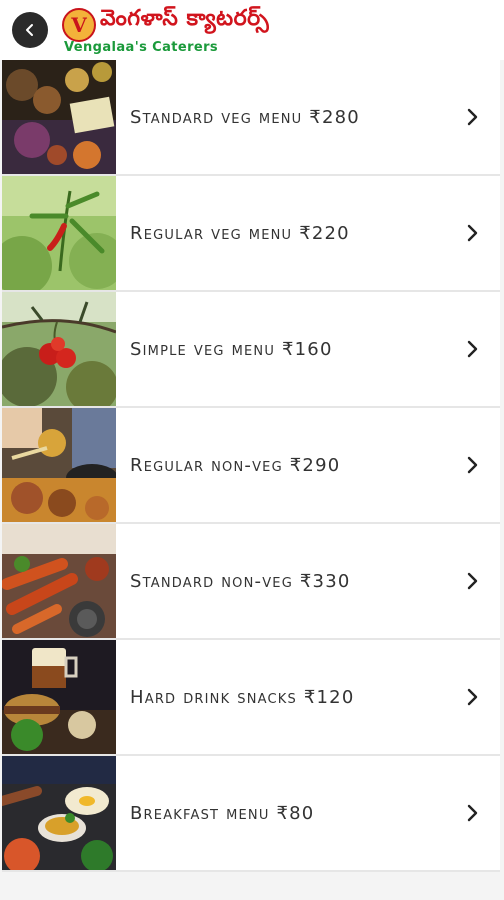  I want to click on menu-item-regular-veg: Regular veg menu ₹220, so click(251, 234).